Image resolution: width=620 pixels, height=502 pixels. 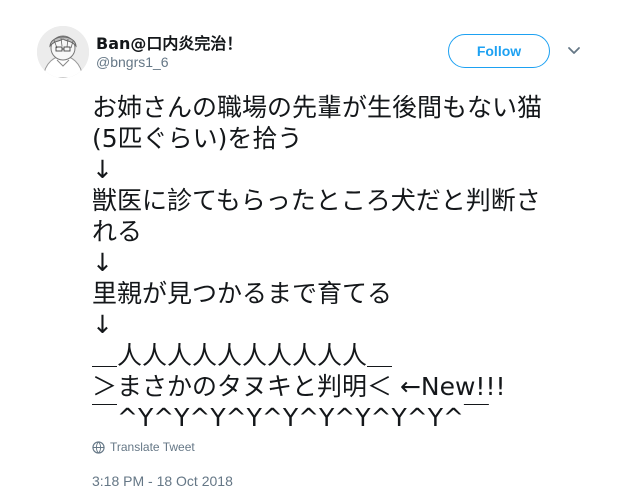 I want to click on tweet-text-line: 獣医に診てもらったところ犬だと判断さ, so click(x=316, y=200).